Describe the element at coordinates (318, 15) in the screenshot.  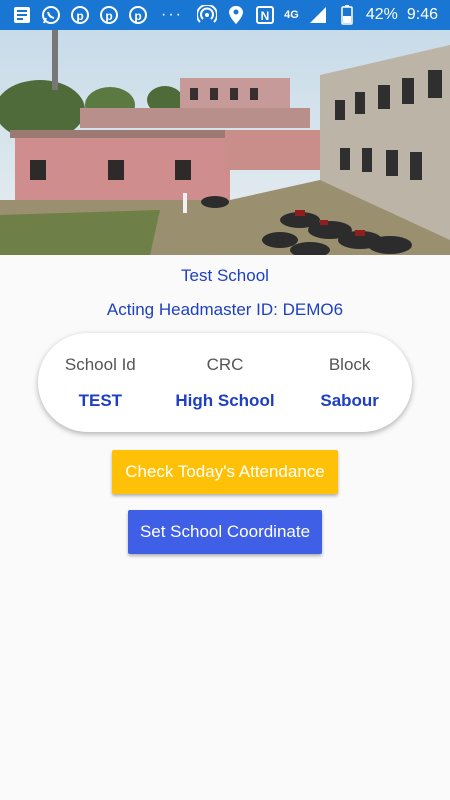
I see `signal-icon` at that location.